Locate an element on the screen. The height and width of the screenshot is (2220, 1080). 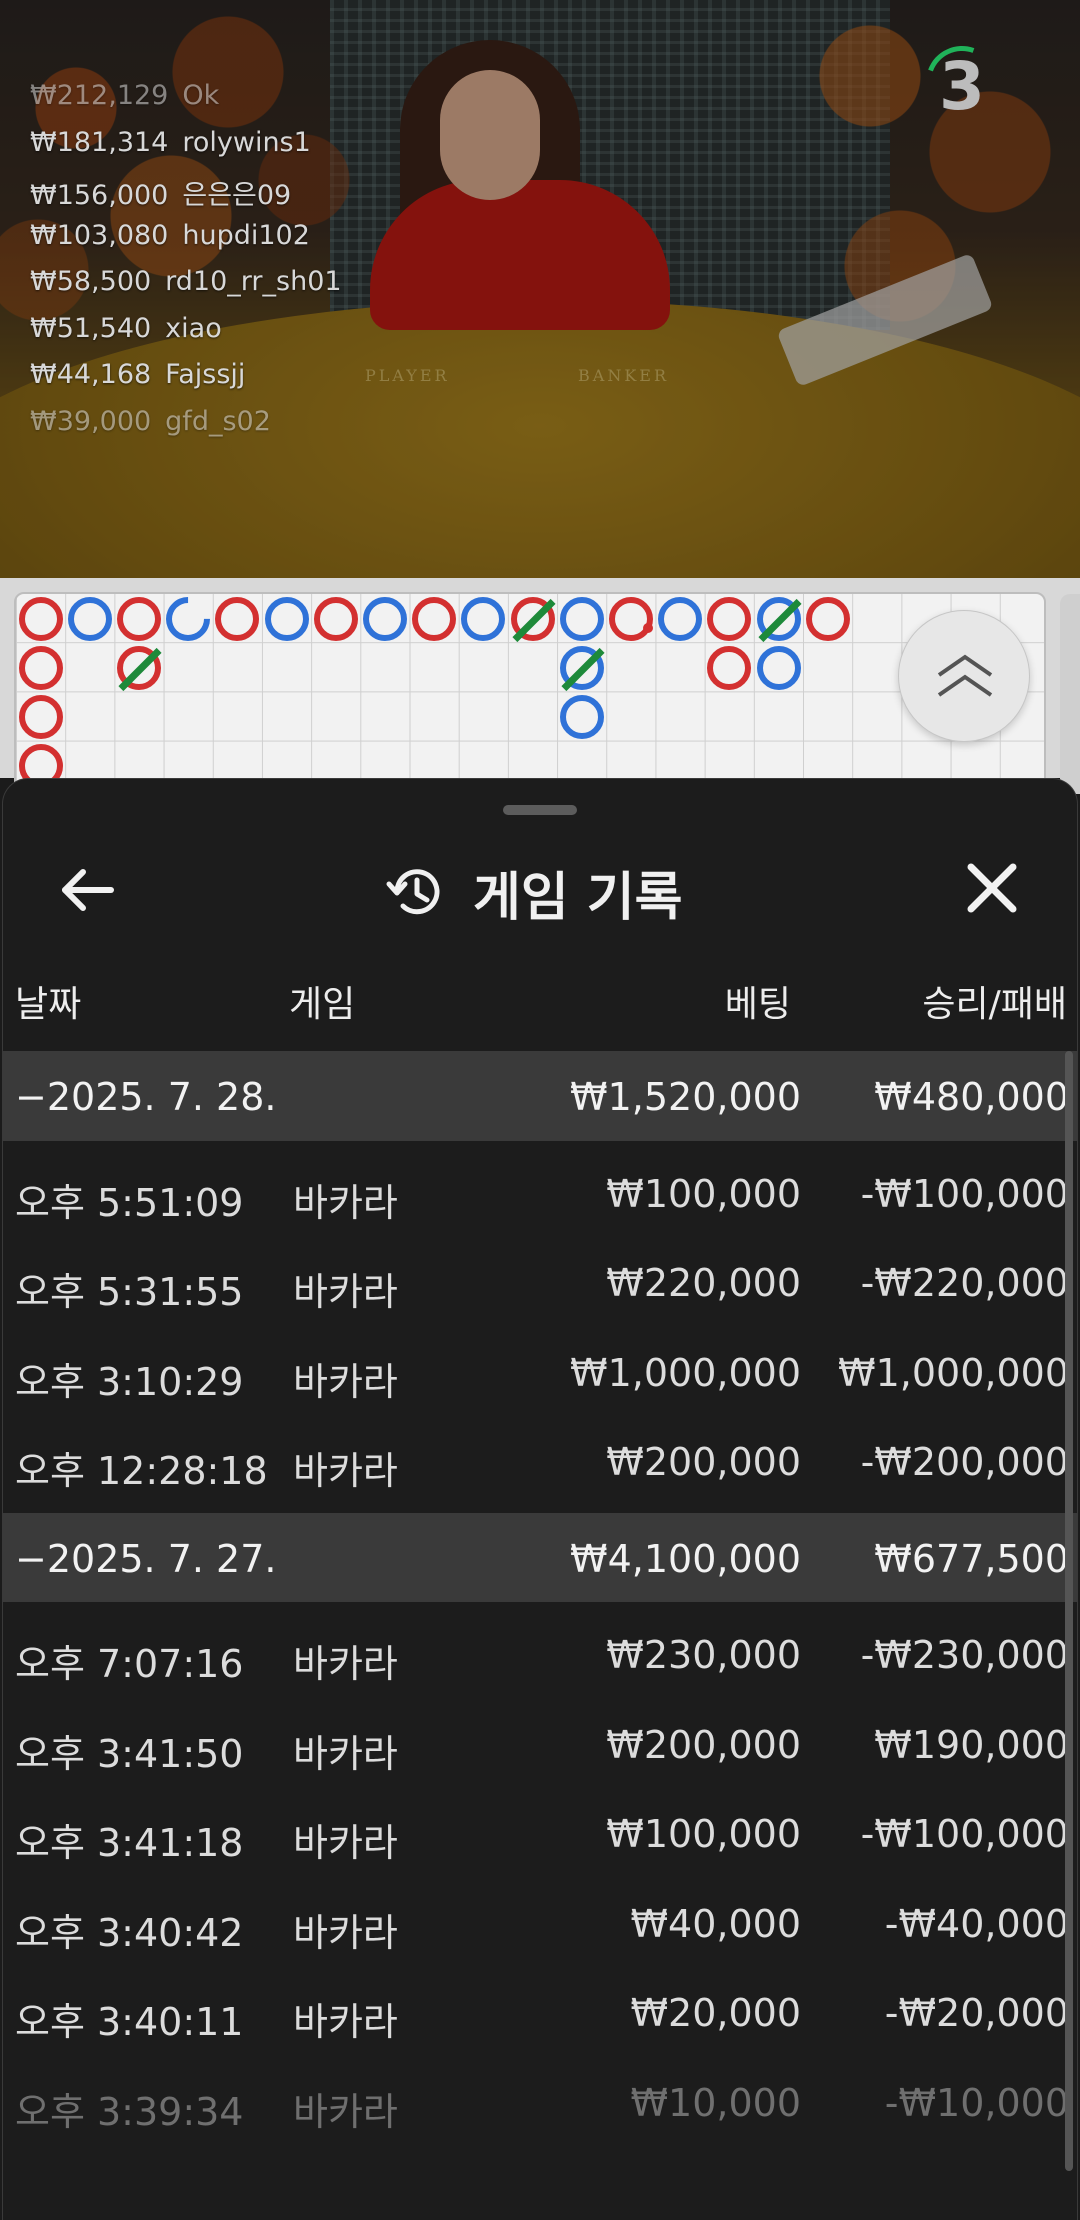
column-header-result: 승리/패배 is located at coordinates (994, 1004).